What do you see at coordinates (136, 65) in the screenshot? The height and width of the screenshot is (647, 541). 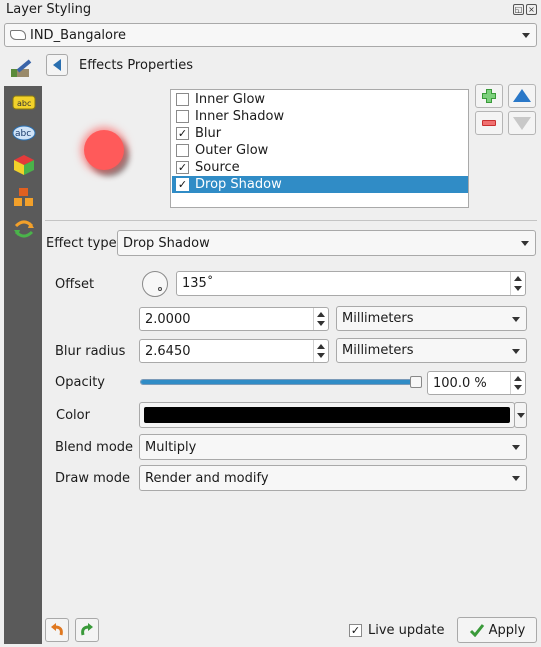 I see `panel-title: Effects Properties` at bounding box center [136, 65].